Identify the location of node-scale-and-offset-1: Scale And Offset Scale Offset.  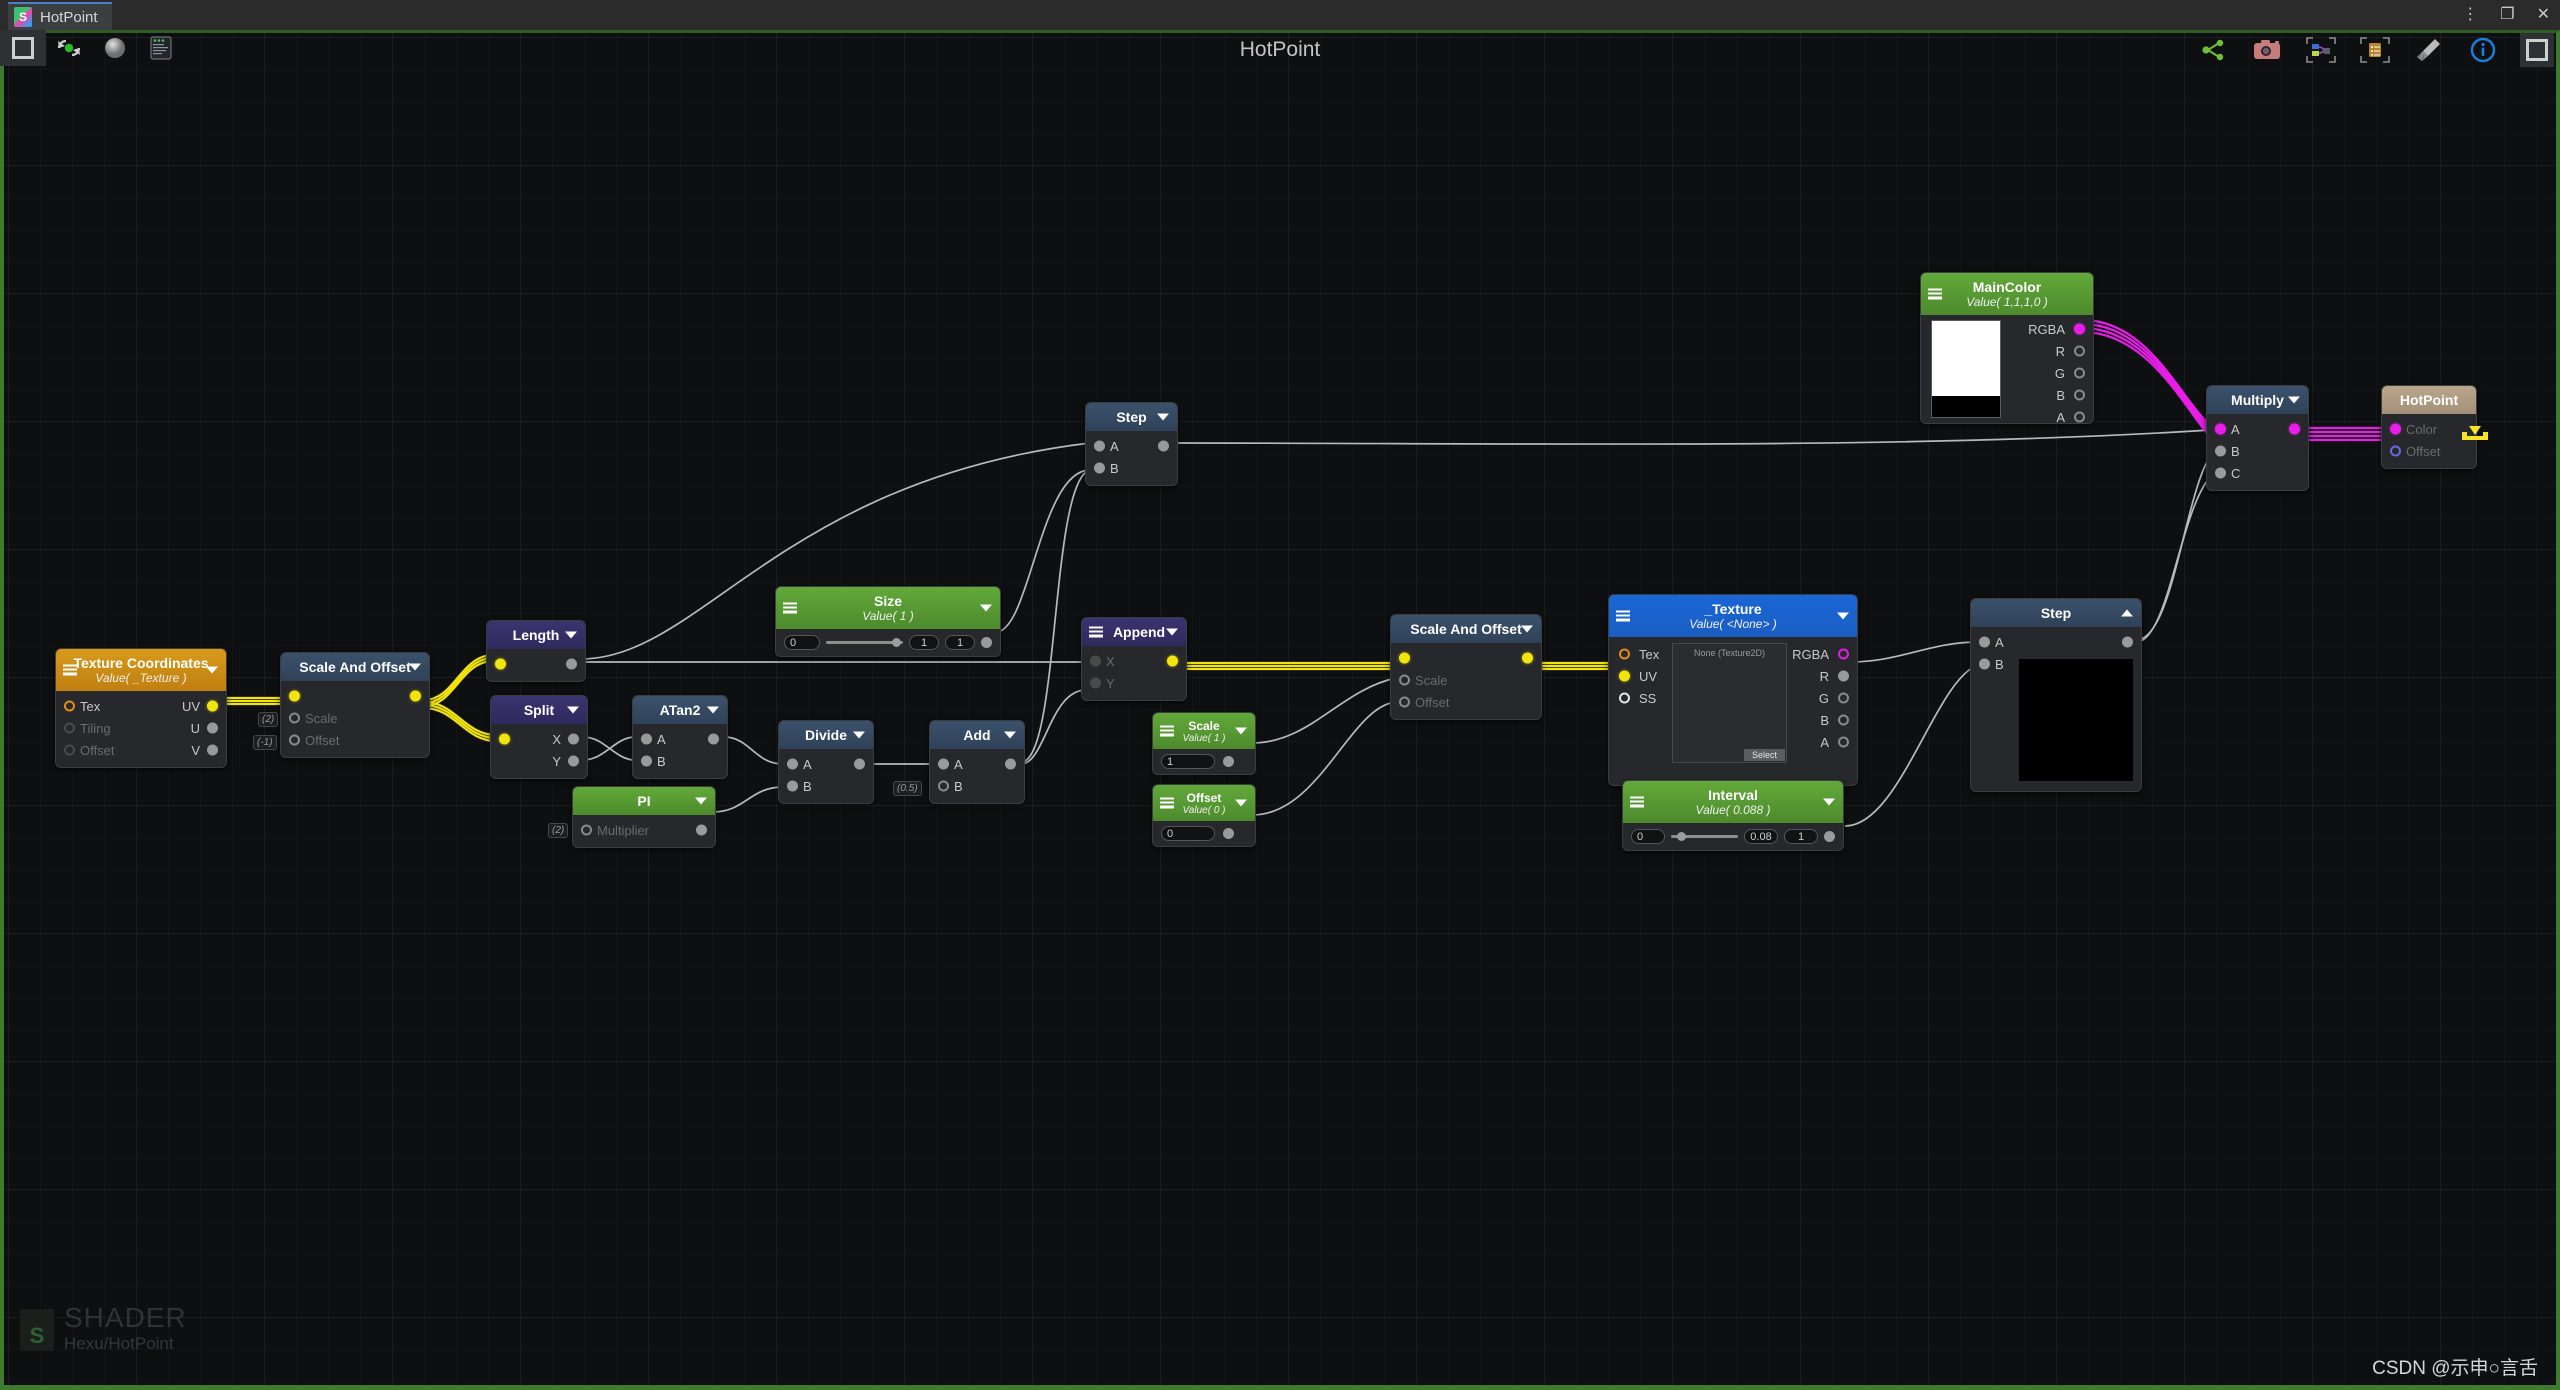
(355, 705).